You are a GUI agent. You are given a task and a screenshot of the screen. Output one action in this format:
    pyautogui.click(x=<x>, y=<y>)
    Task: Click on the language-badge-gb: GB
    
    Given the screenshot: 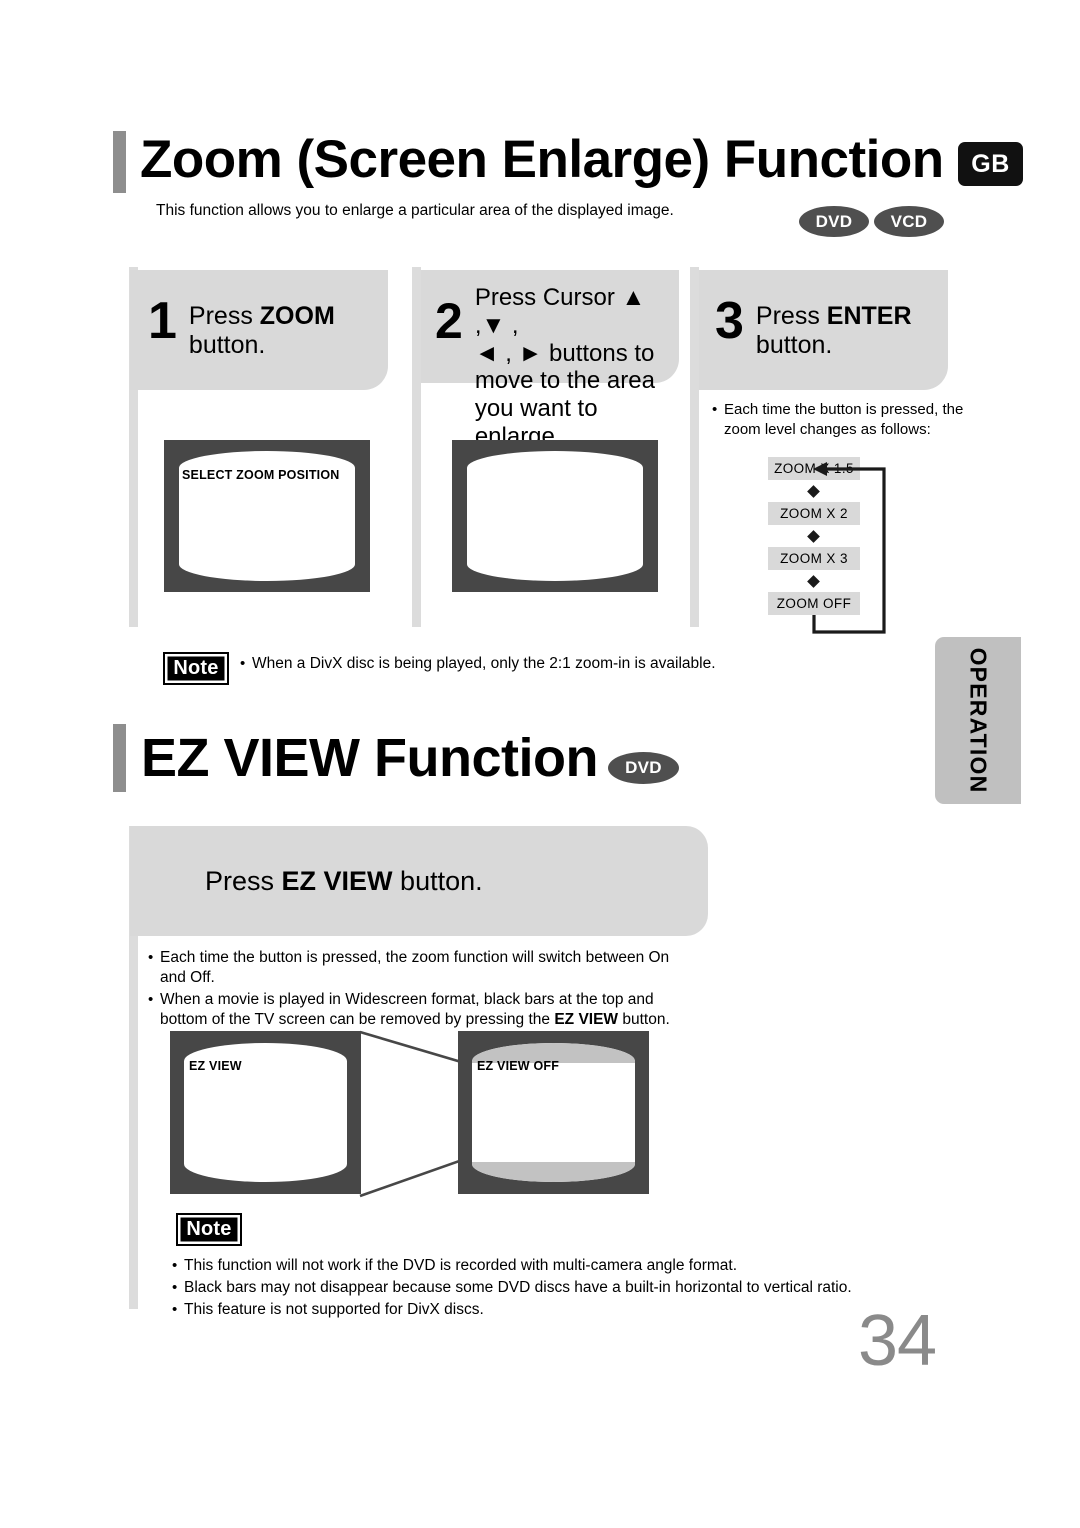 What is the action you would take?
    pyautogui.click(x=990, y=164)
    